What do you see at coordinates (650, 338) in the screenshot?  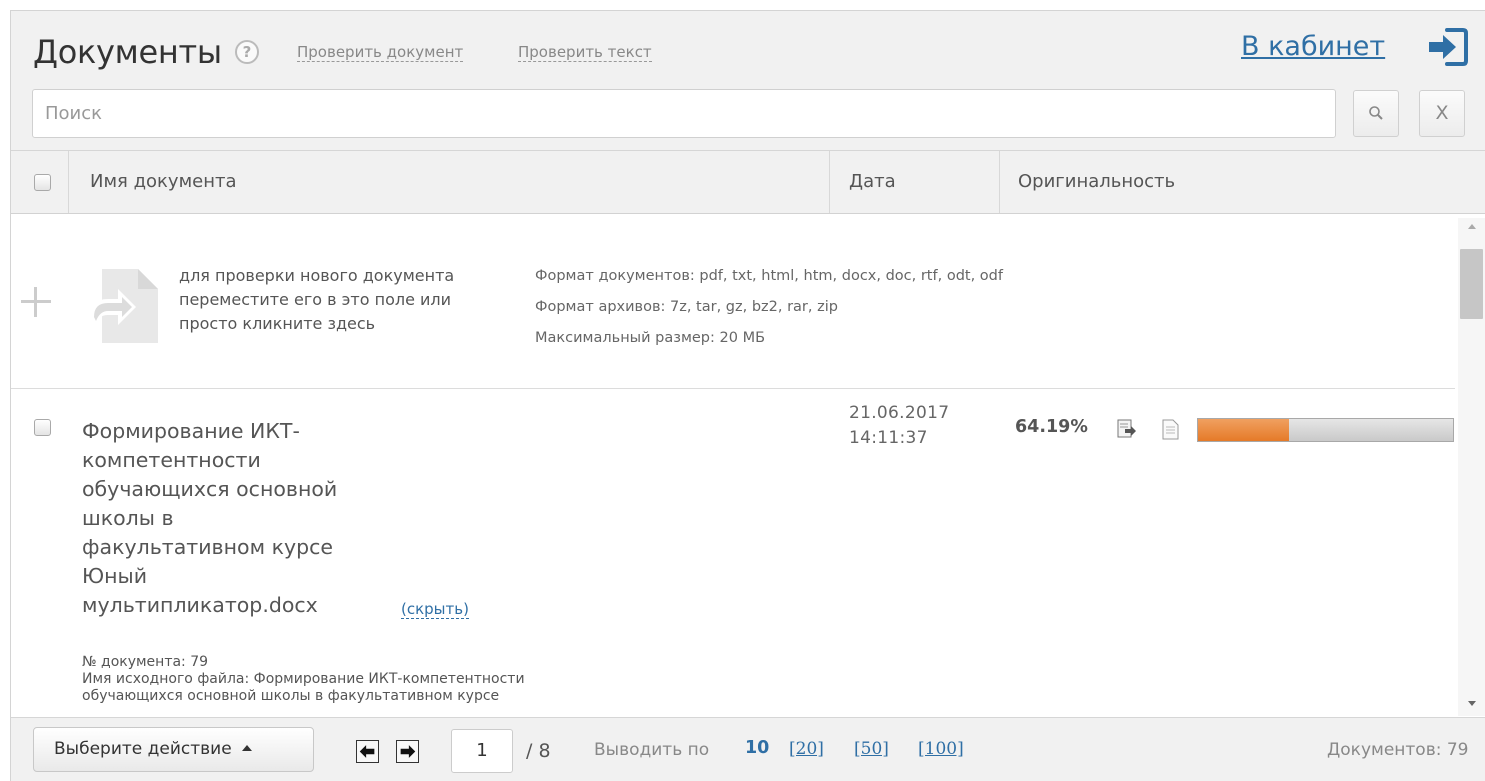 I see `max-size: Максимальный размер: 20 МБ` at bounding box center [650, 338].